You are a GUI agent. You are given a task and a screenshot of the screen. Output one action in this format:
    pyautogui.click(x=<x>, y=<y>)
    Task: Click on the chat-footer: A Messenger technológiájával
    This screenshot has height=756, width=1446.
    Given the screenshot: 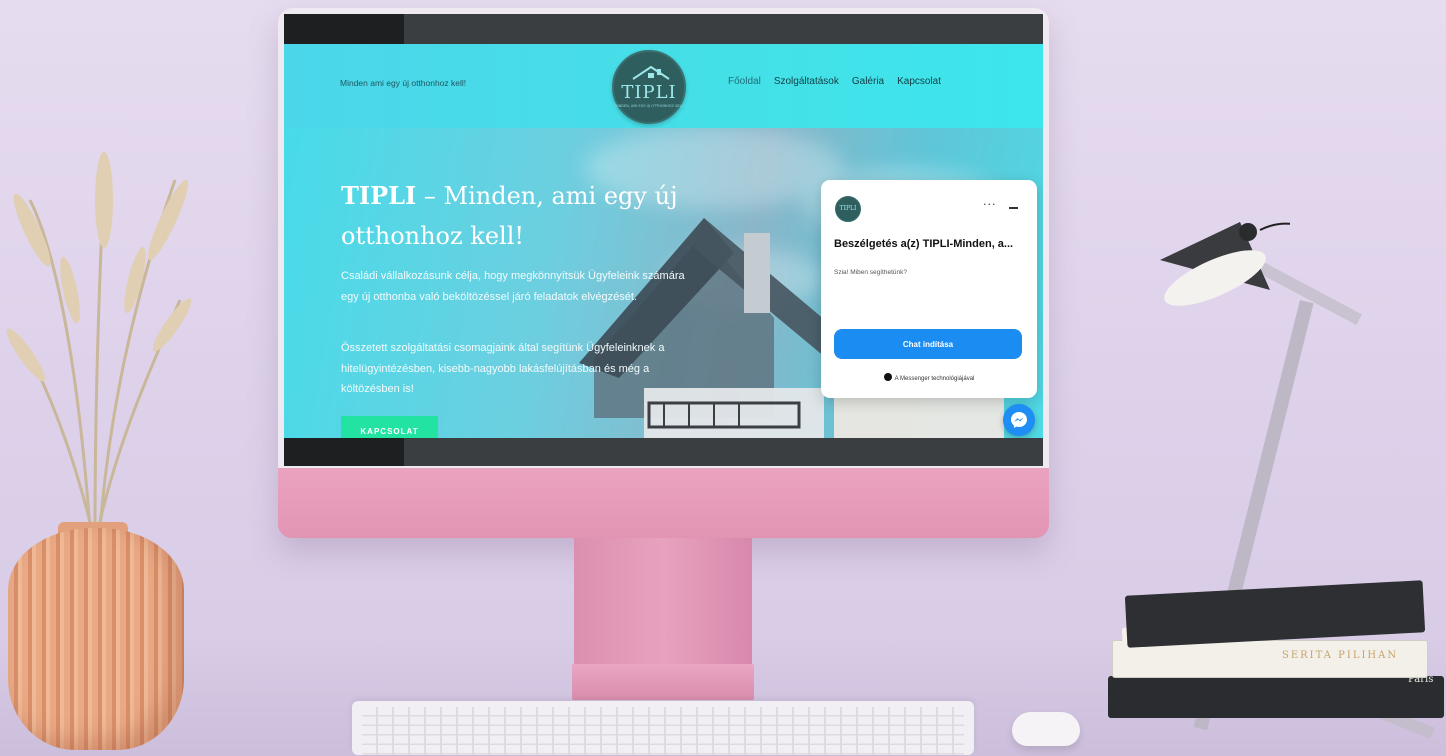 What is the action you would take?
    pyautogui.click(x=929, y=377)
    